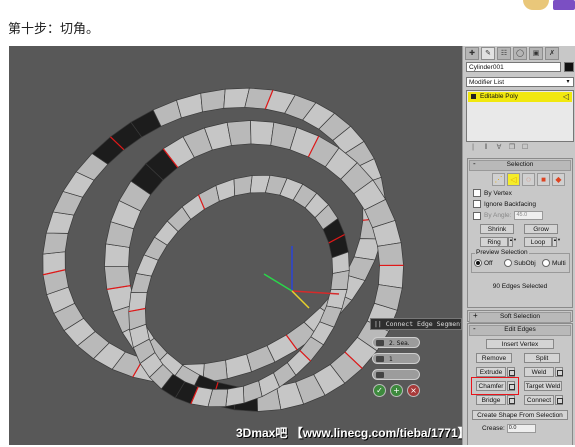 The height and width of the screenshot is (447, 575). I want to click on ring-button: Ring, so click(494, 242).